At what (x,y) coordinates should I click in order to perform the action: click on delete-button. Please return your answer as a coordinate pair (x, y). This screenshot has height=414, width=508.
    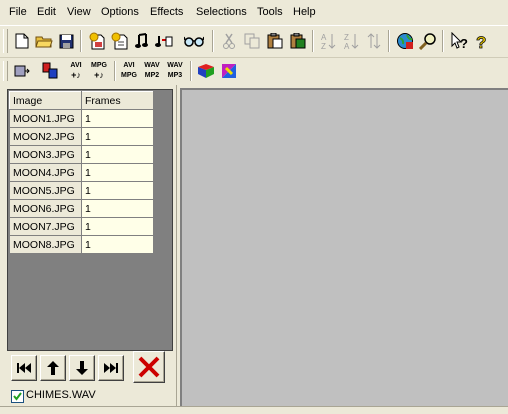
    Looking at the image, I should click on (149, 367).